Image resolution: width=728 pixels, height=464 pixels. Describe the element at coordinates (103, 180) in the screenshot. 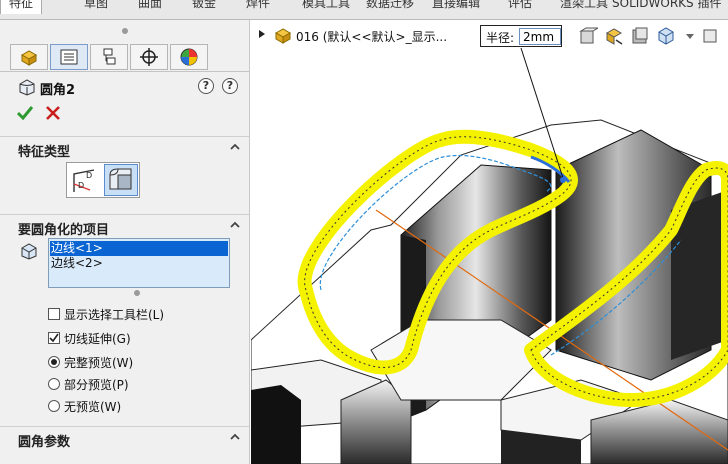

I see `fillet-type-selector: D D` at that location.